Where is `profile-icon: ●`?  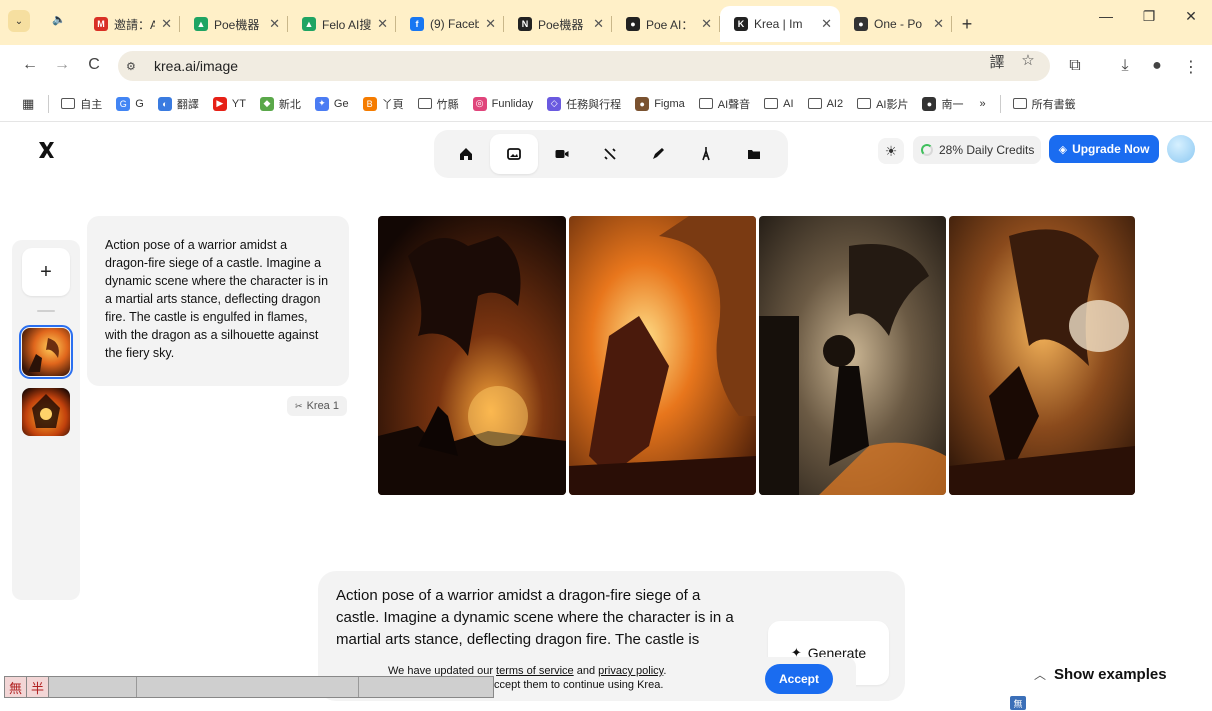 profile-icon: ● is located at coordinates (1157, 66).